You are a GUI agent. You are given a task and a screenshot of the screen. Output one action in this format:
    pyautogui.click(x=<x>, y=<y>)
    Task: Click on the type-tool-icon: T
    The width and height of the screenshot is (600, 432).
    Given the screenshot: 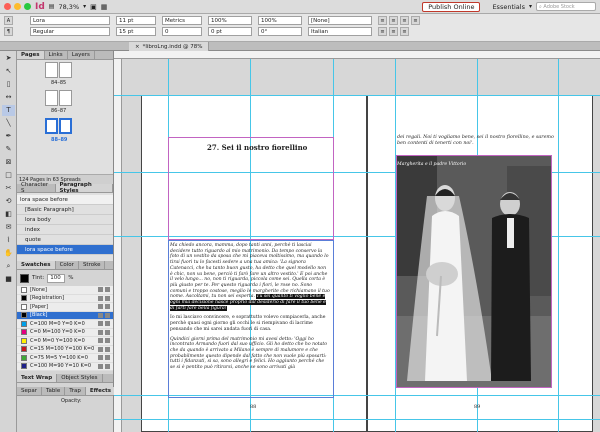 What is the action you would take?
    pyautogui.click(x=8, y=110)
    